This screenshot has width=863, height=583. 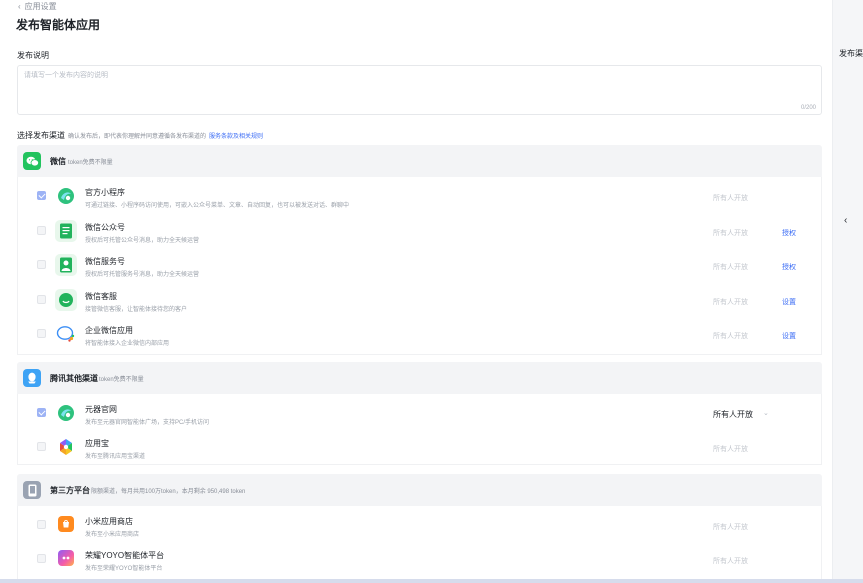 I want to click on app-description: 发布至腾讯应用宝渠道, so click(x=115, y=457).